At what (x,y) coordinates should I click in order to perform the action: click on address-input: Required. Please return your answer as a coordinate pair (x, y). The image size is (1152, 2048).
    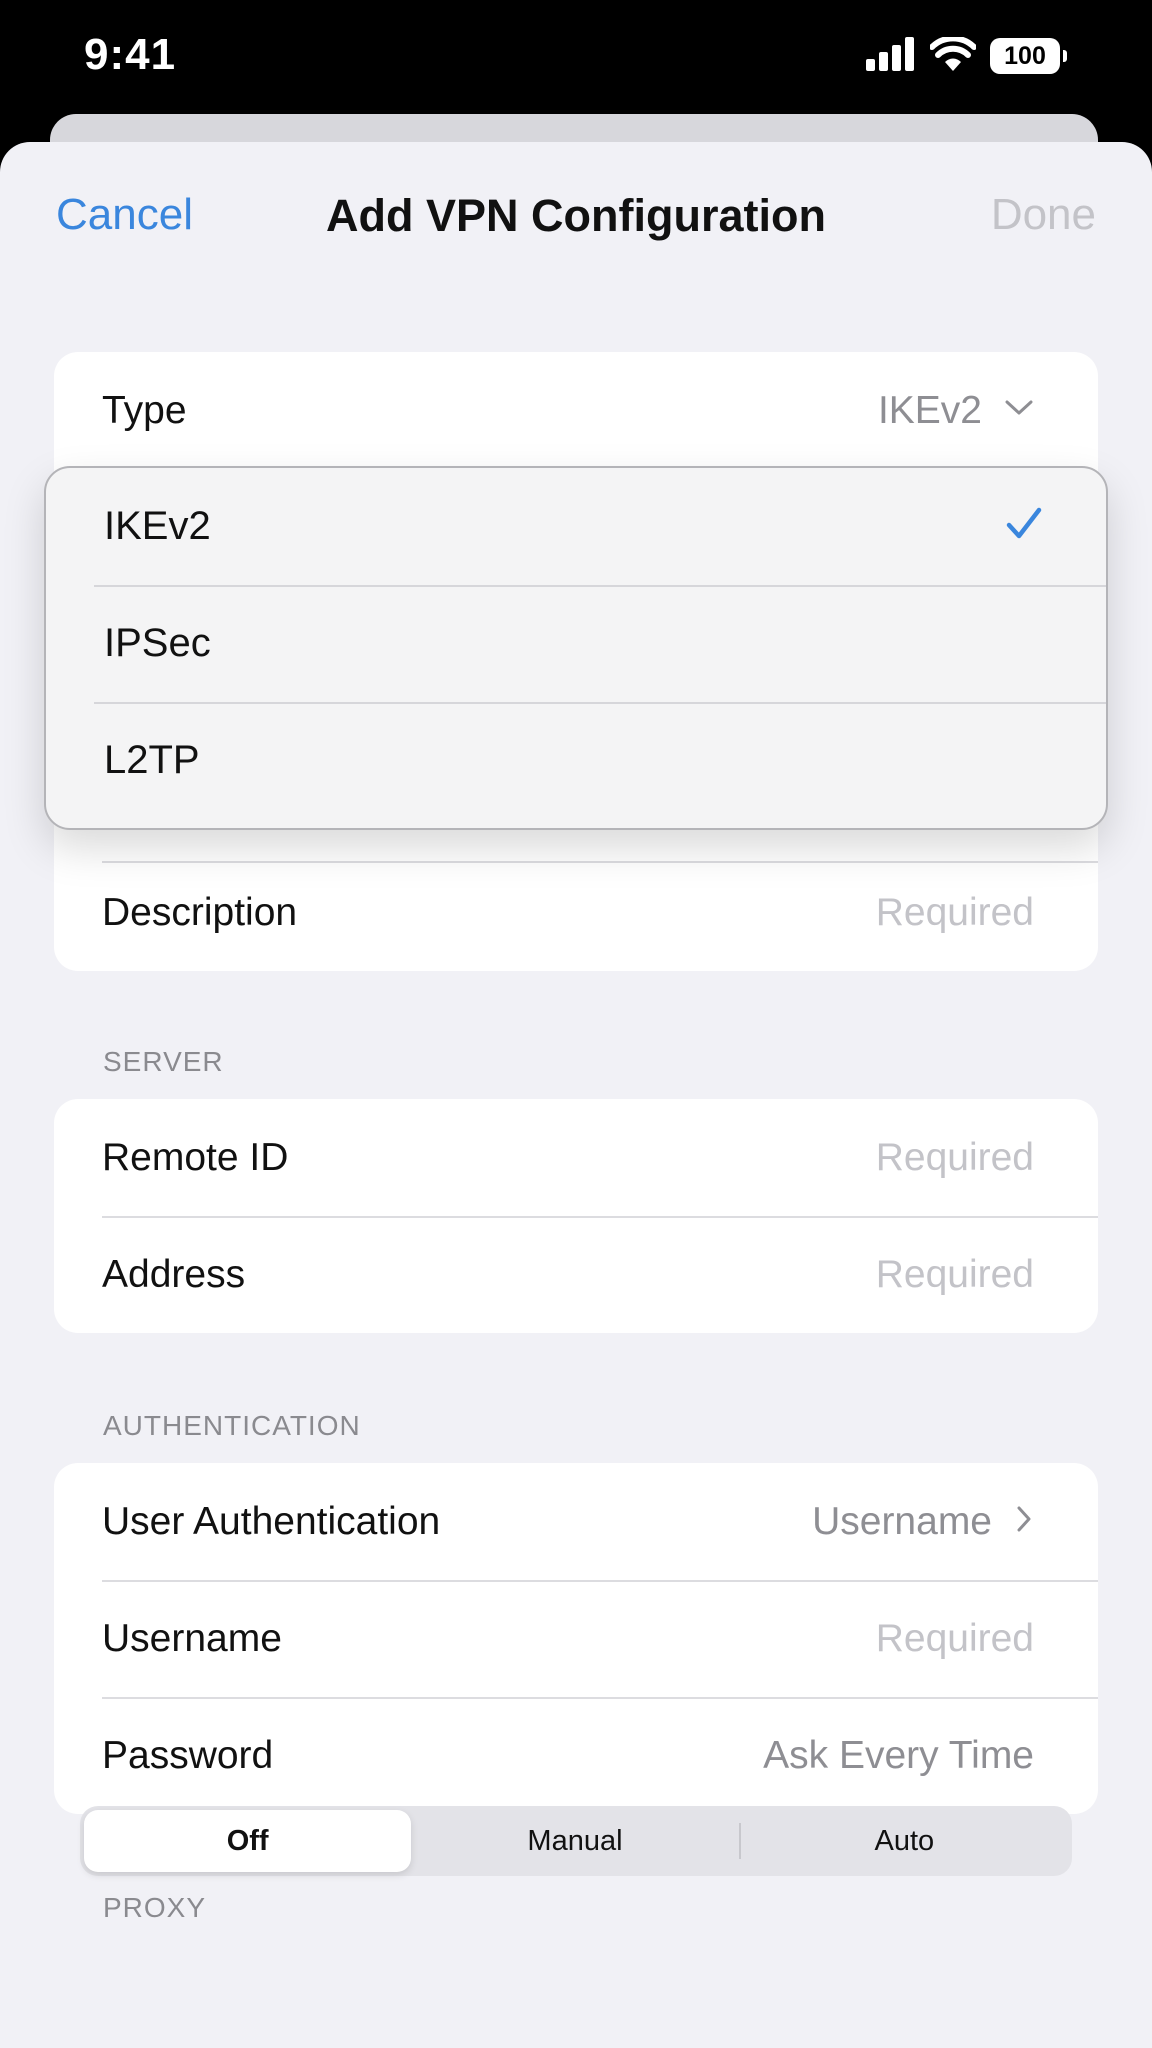
    Looking at the image, I should click on (955, 1275).